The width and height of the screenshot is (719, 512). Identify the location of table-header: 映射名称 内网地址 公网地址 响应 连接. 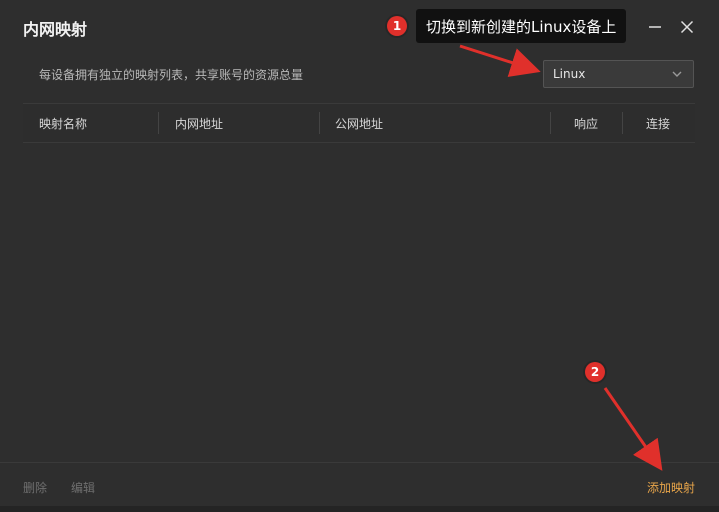
(359, 123).